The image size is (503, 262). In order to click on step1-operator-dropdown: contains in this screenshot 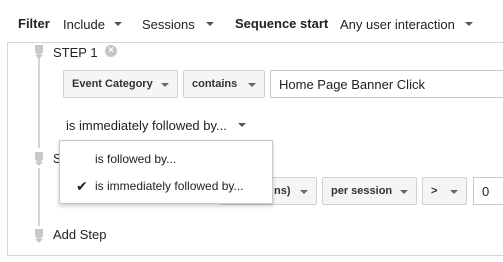, I will do `click(224, 84)`.